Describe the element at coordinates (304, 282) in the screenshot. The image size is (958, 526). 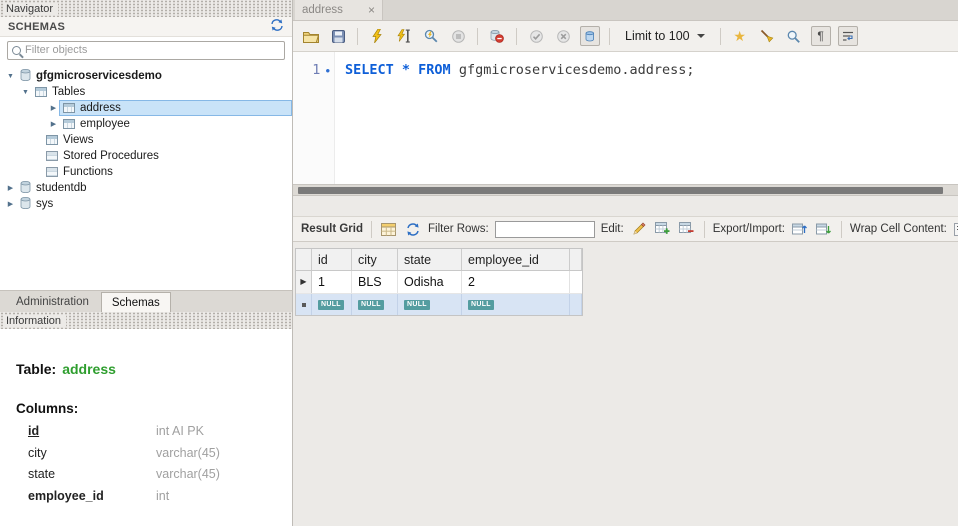
I see `row-selector: ▶` at that location.